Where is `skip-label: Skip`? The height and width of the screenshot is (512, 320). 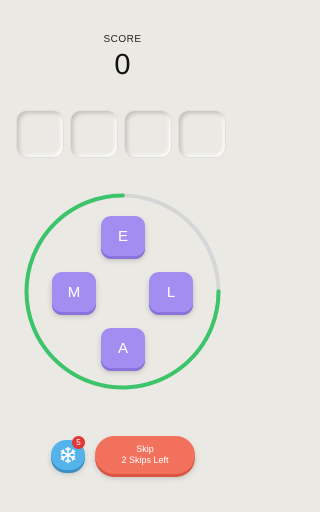 skip-label: Skip is located at coordinates (145, 449).